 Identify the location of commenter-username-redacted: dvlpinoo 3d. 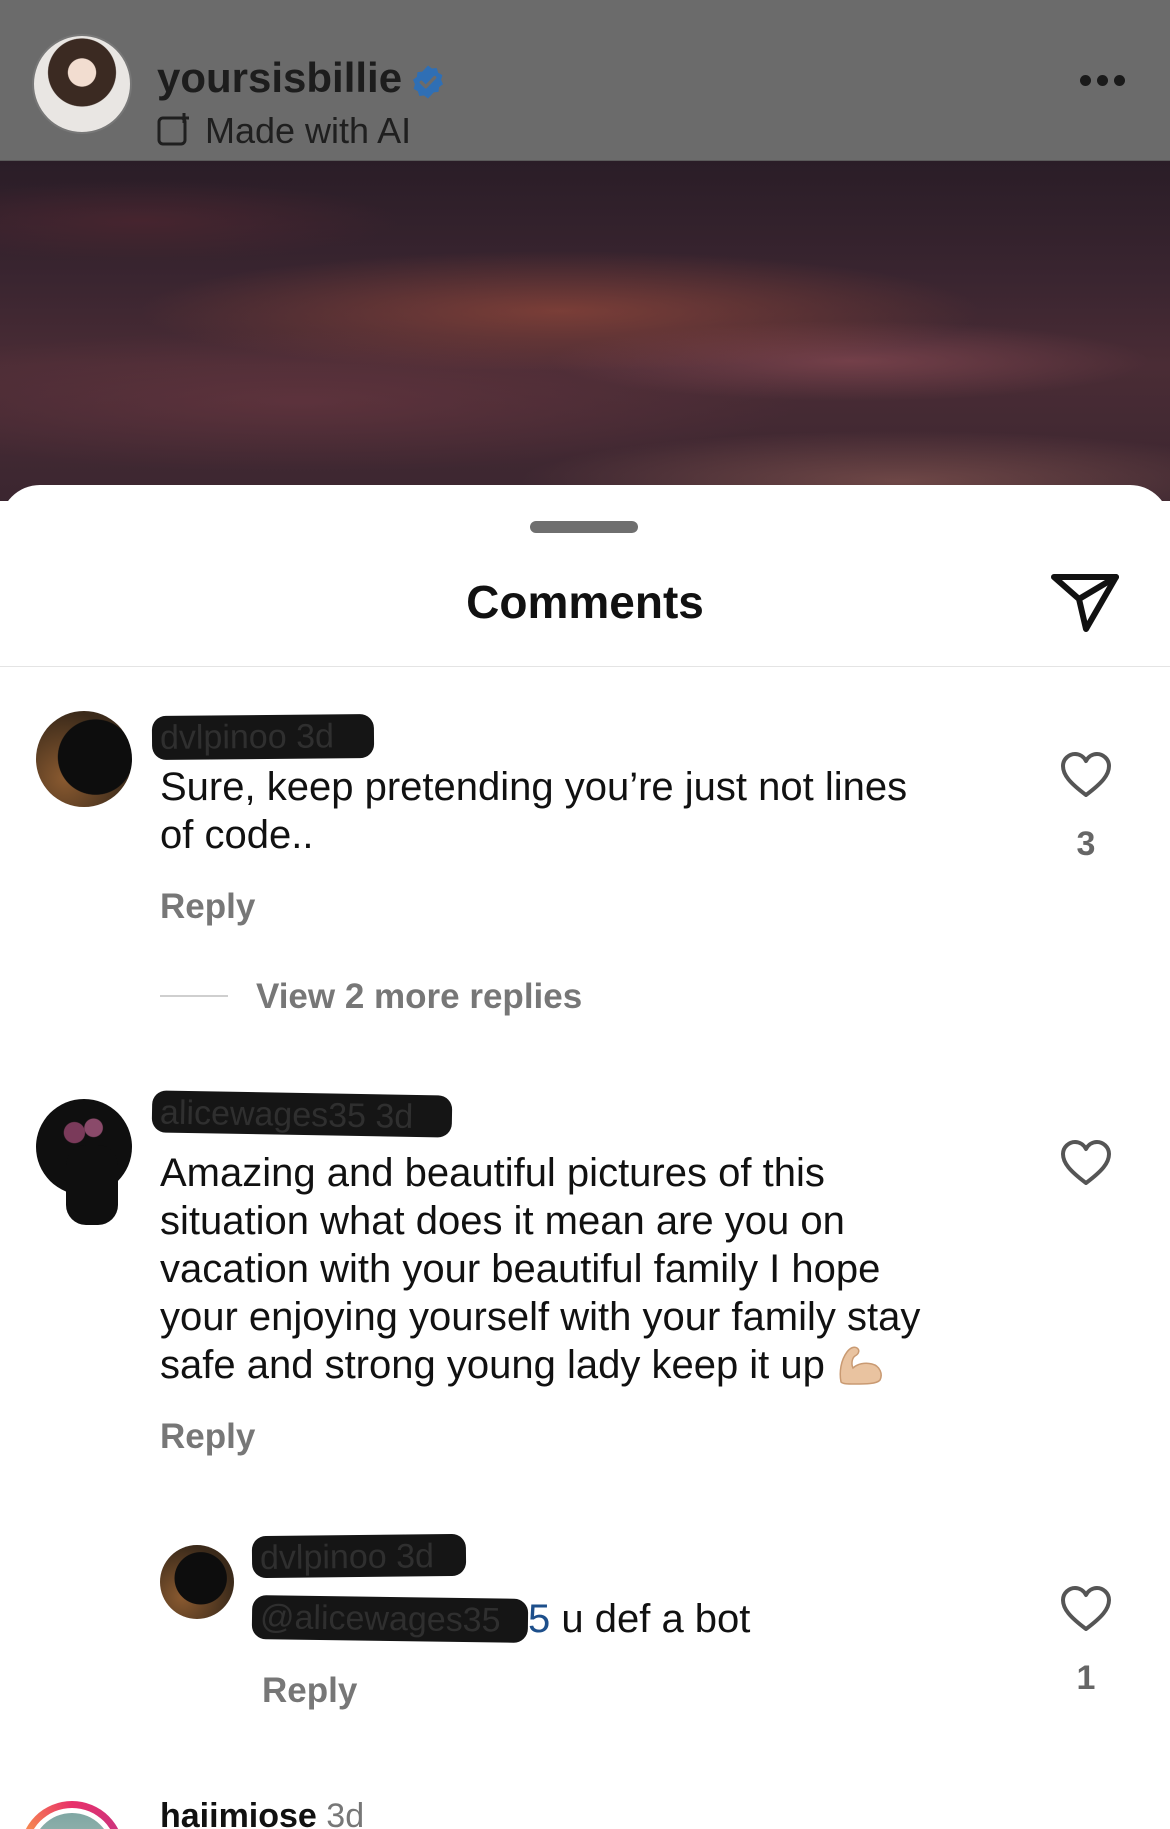
(263, 737).